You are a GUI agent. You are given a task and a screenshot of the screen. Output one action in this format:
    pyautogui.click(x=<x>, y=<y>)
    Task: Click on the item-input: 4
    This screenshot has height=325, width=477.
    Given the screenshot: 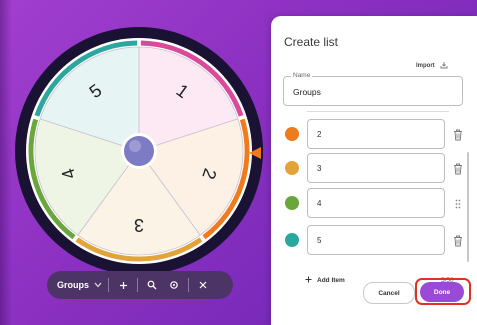 What is the action you would take?
    pyautogui.click(x=376, y=203)
    